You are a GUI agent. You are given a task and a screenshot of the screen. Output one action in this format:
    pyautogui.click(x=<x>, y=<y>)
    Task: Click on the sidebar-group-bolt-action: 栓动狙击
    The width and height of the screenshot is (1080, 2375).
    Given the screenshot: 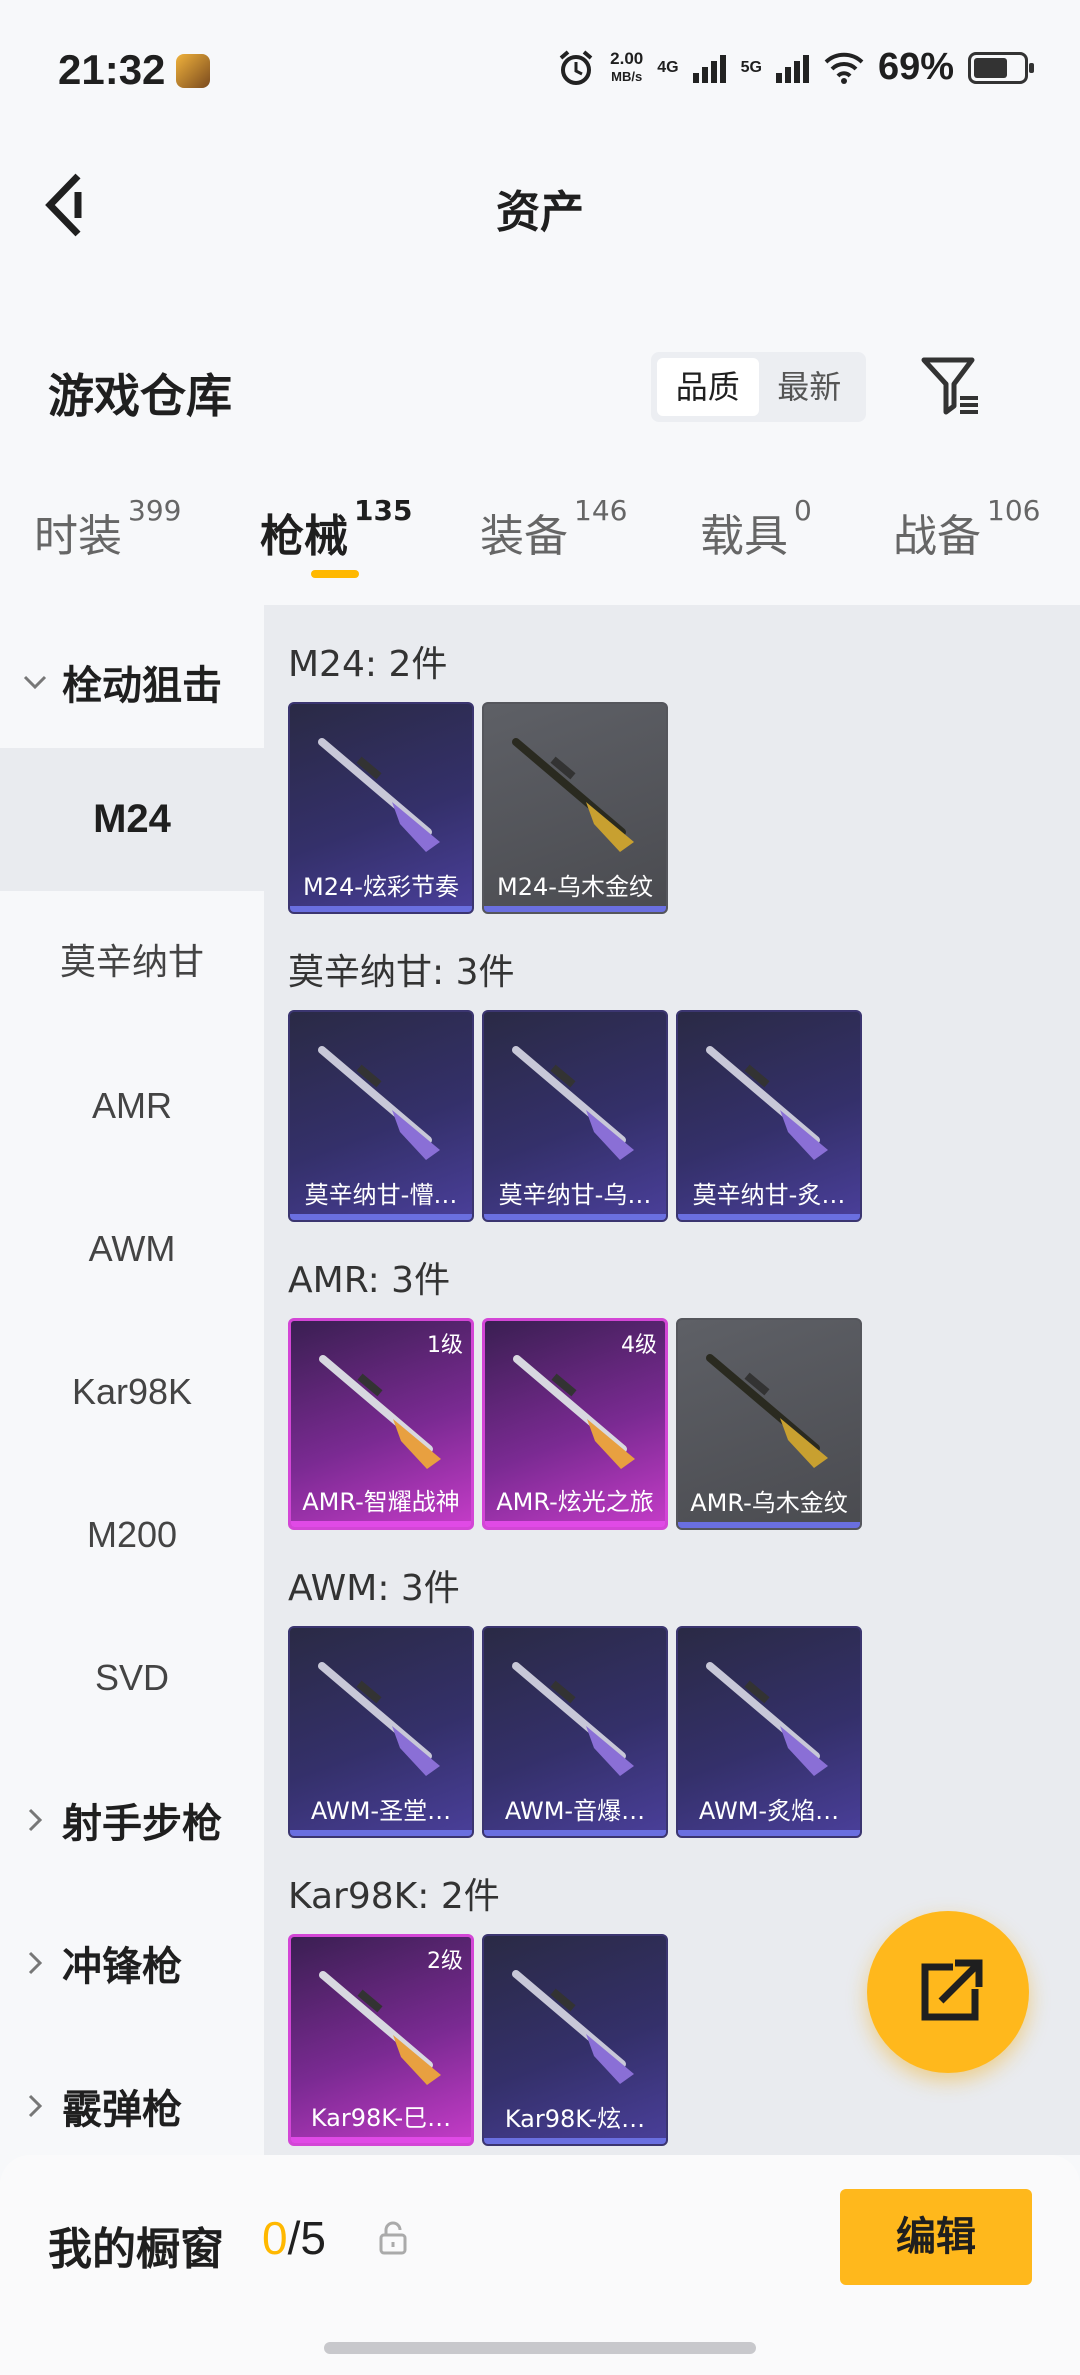 What is the action you would take?
    pyautogui.click(x=121, y=682)
    